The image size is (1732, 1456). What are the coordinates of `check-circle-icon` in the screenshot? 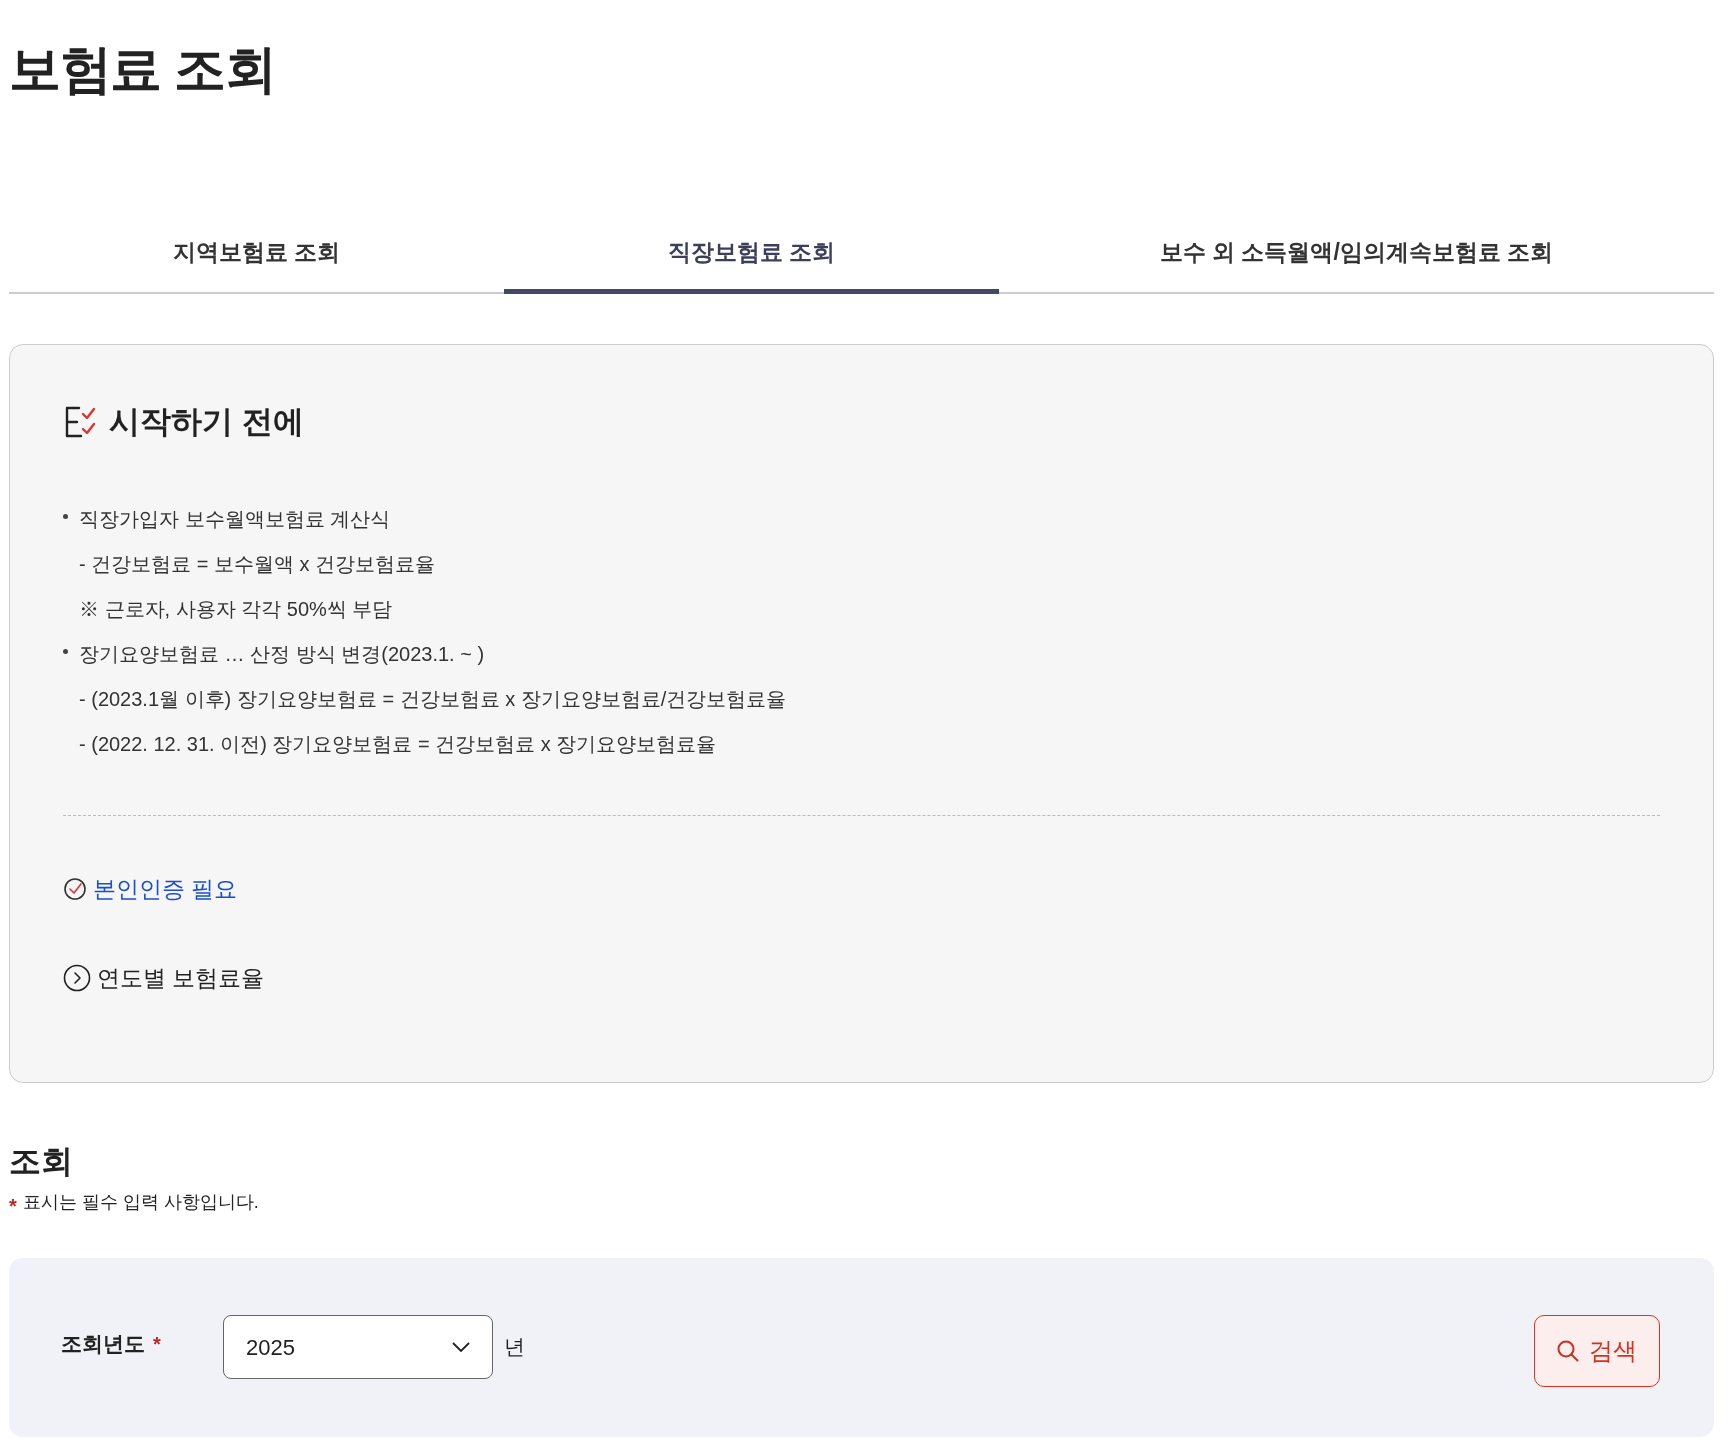 It's located at (75, 888).